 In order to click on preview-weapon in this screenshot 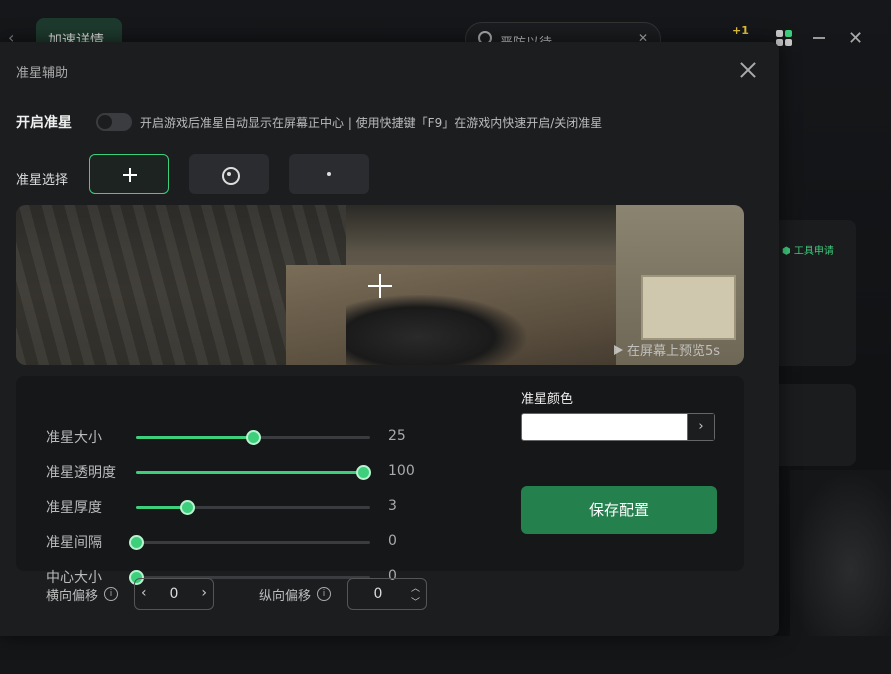, I will do `click(436, 330)`.